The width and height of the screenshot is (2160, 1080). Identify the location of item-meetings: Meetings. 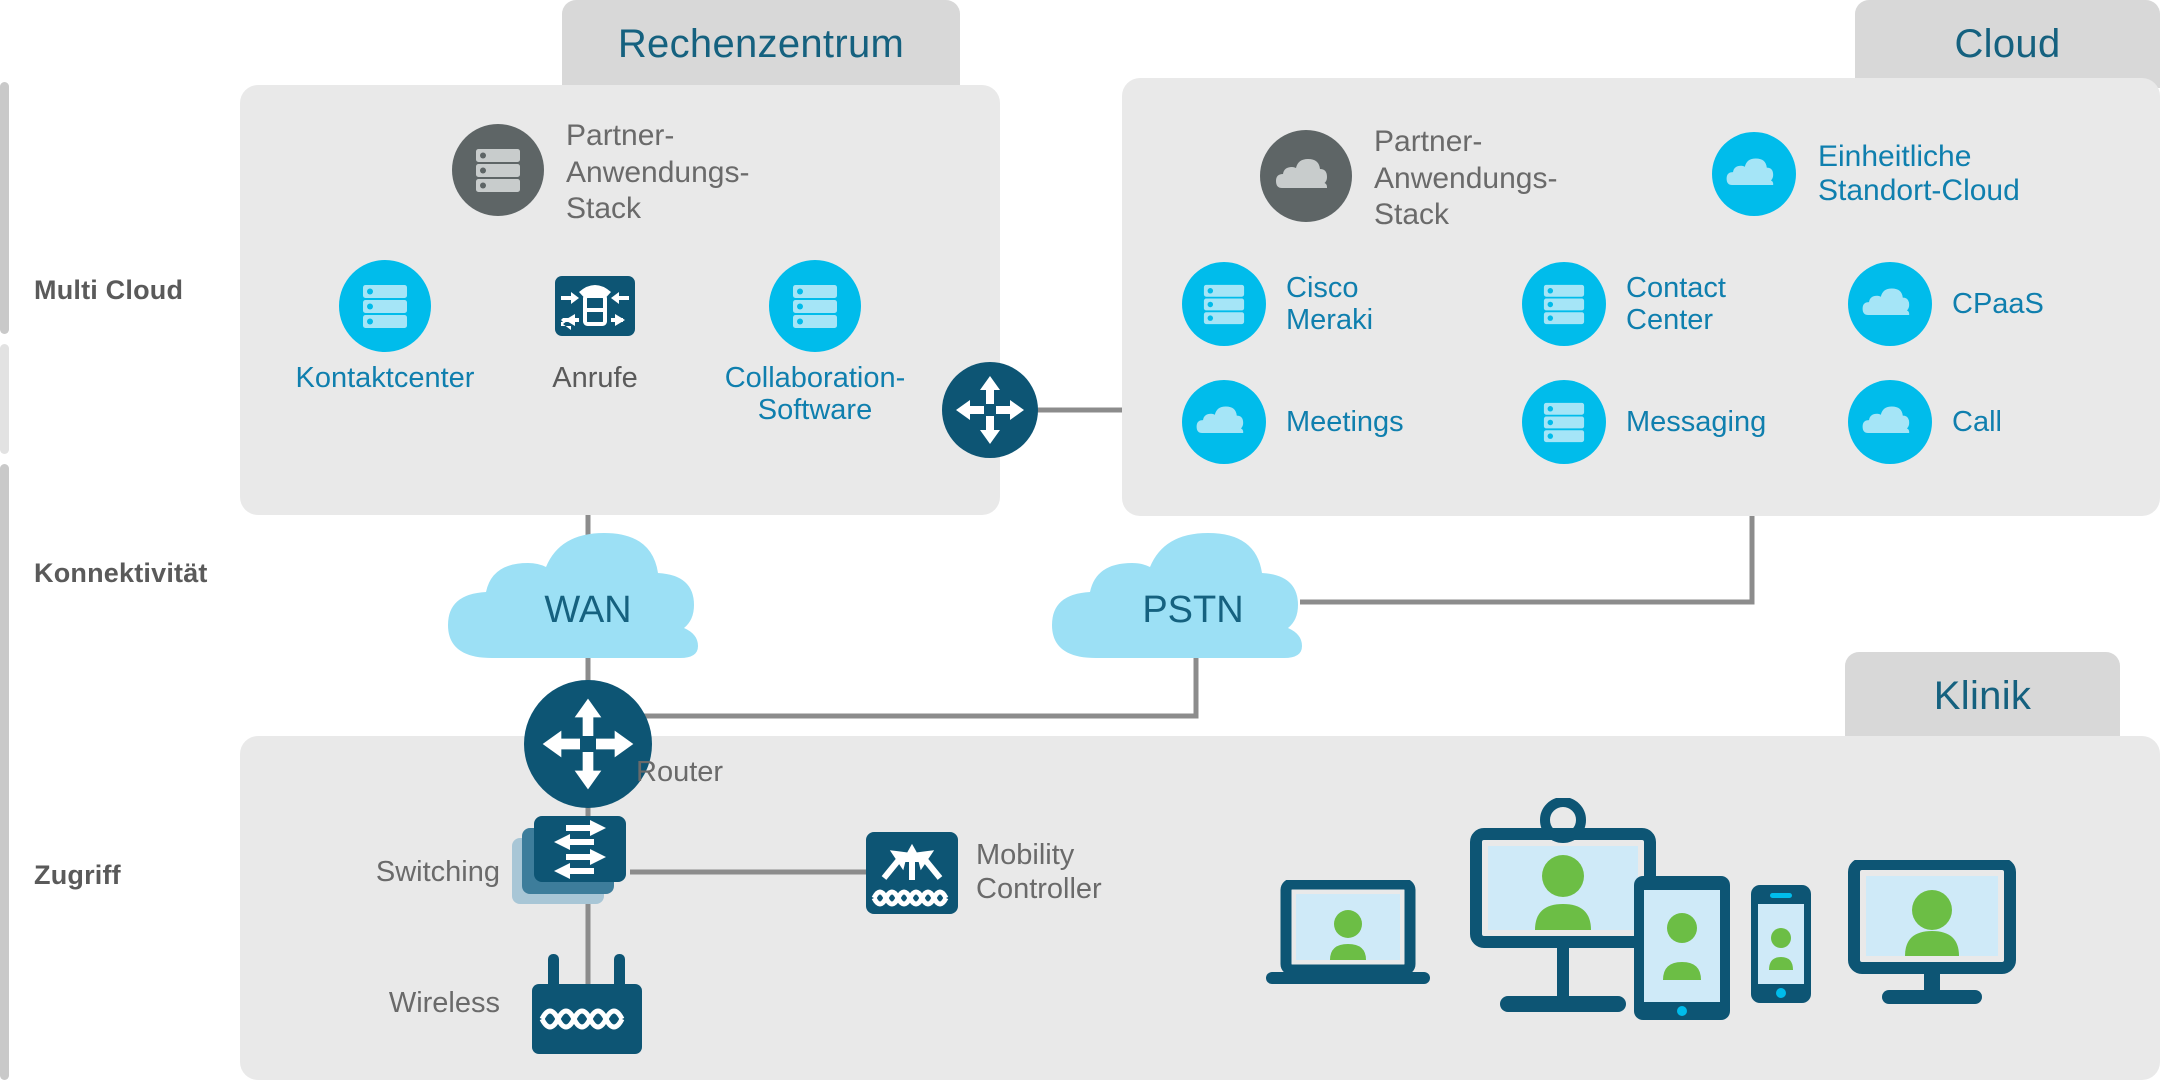
(1293, 422).